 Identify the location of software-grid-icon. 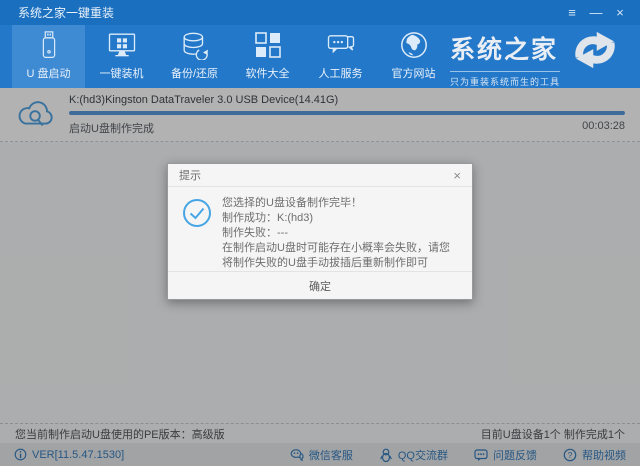
(267, 45).